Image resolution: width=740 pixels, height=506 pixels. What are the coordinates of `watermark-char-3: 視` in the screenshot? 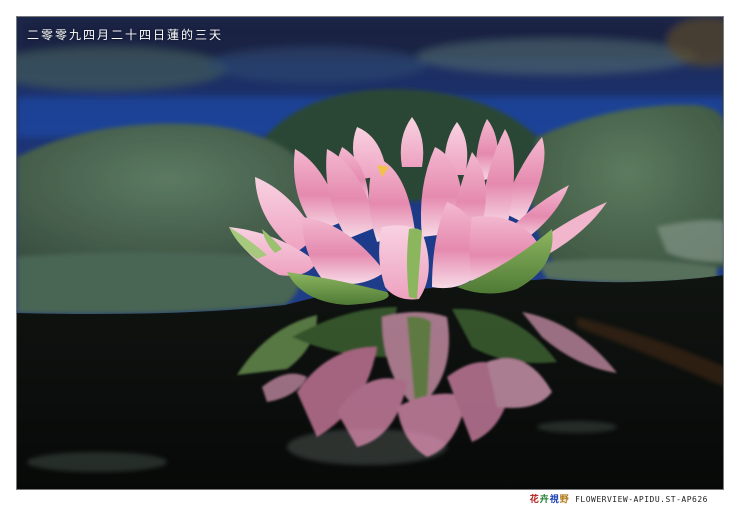 It's located at (554, 500).